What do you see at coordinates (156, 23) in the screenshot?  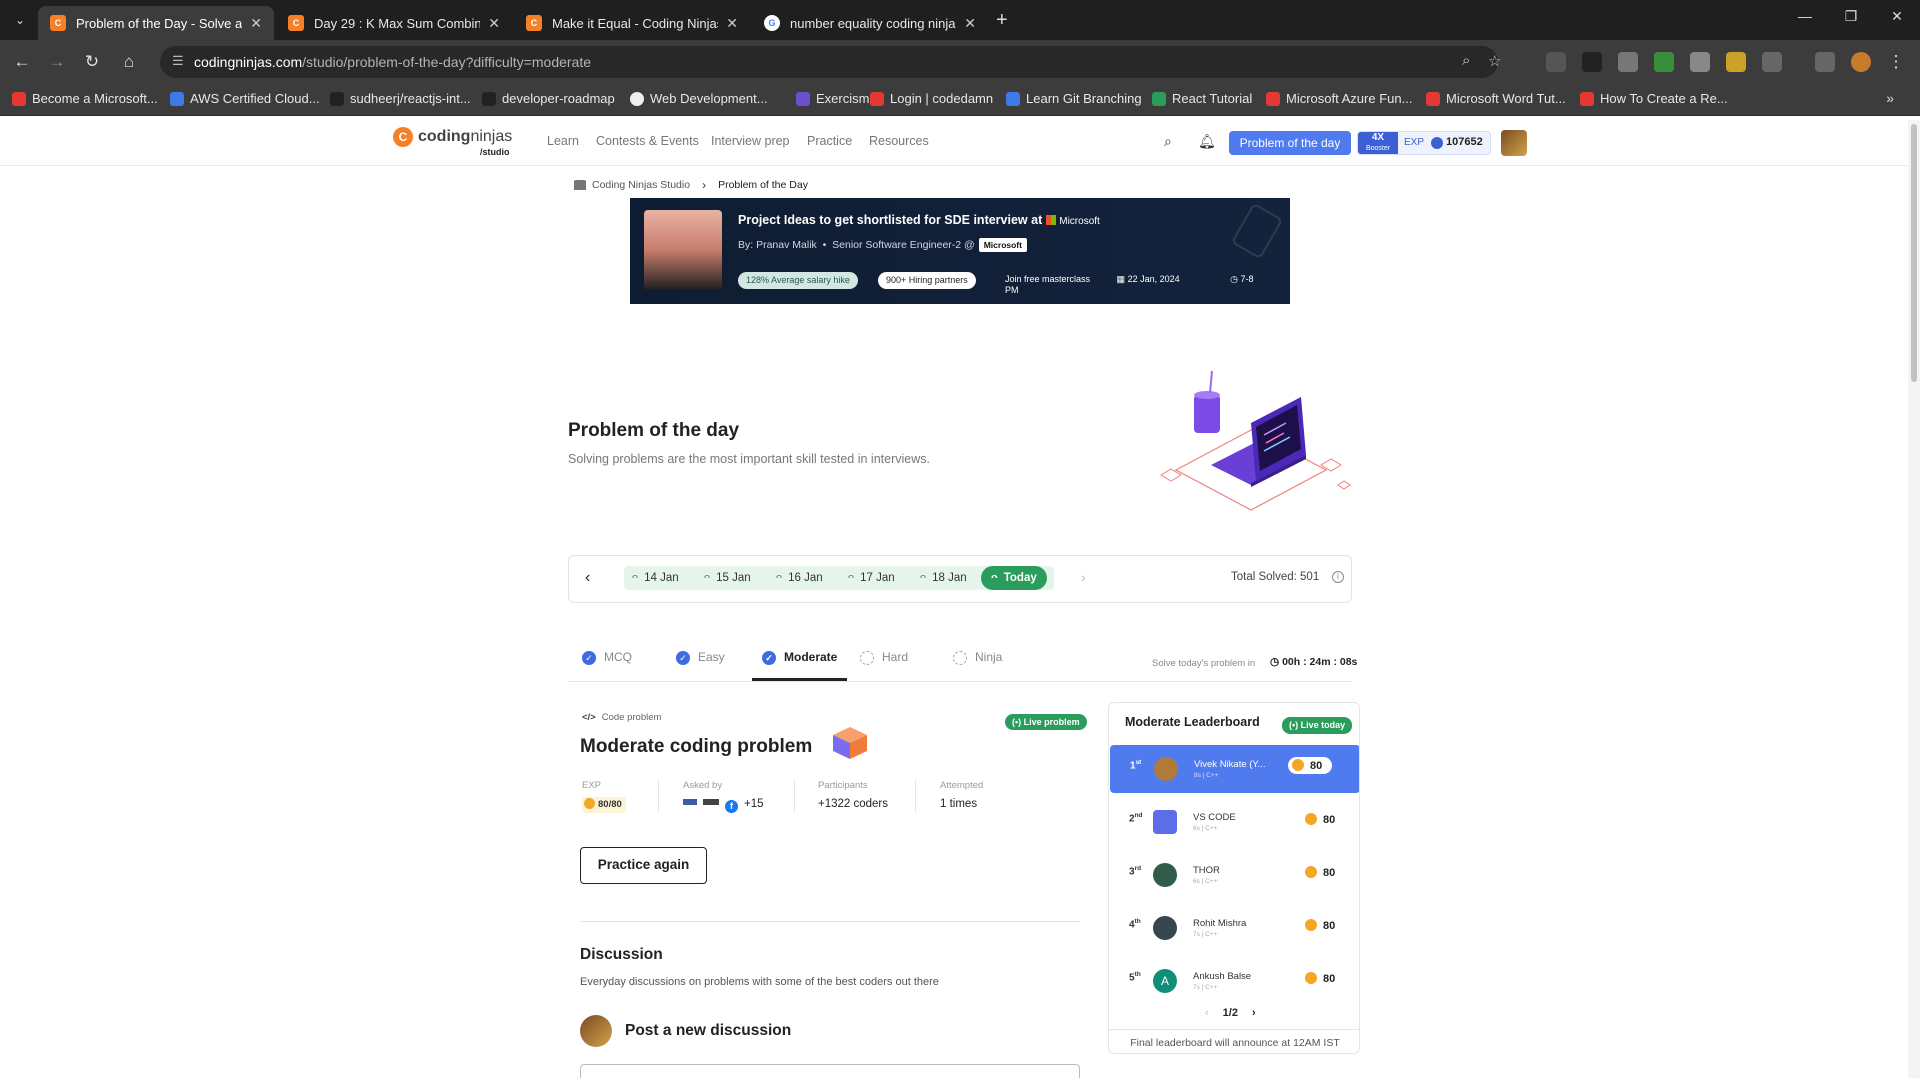 I see `tab-problem-of-the-day: C Problem of the Day - Solve a N ✕` at bounding box center [156, 23].